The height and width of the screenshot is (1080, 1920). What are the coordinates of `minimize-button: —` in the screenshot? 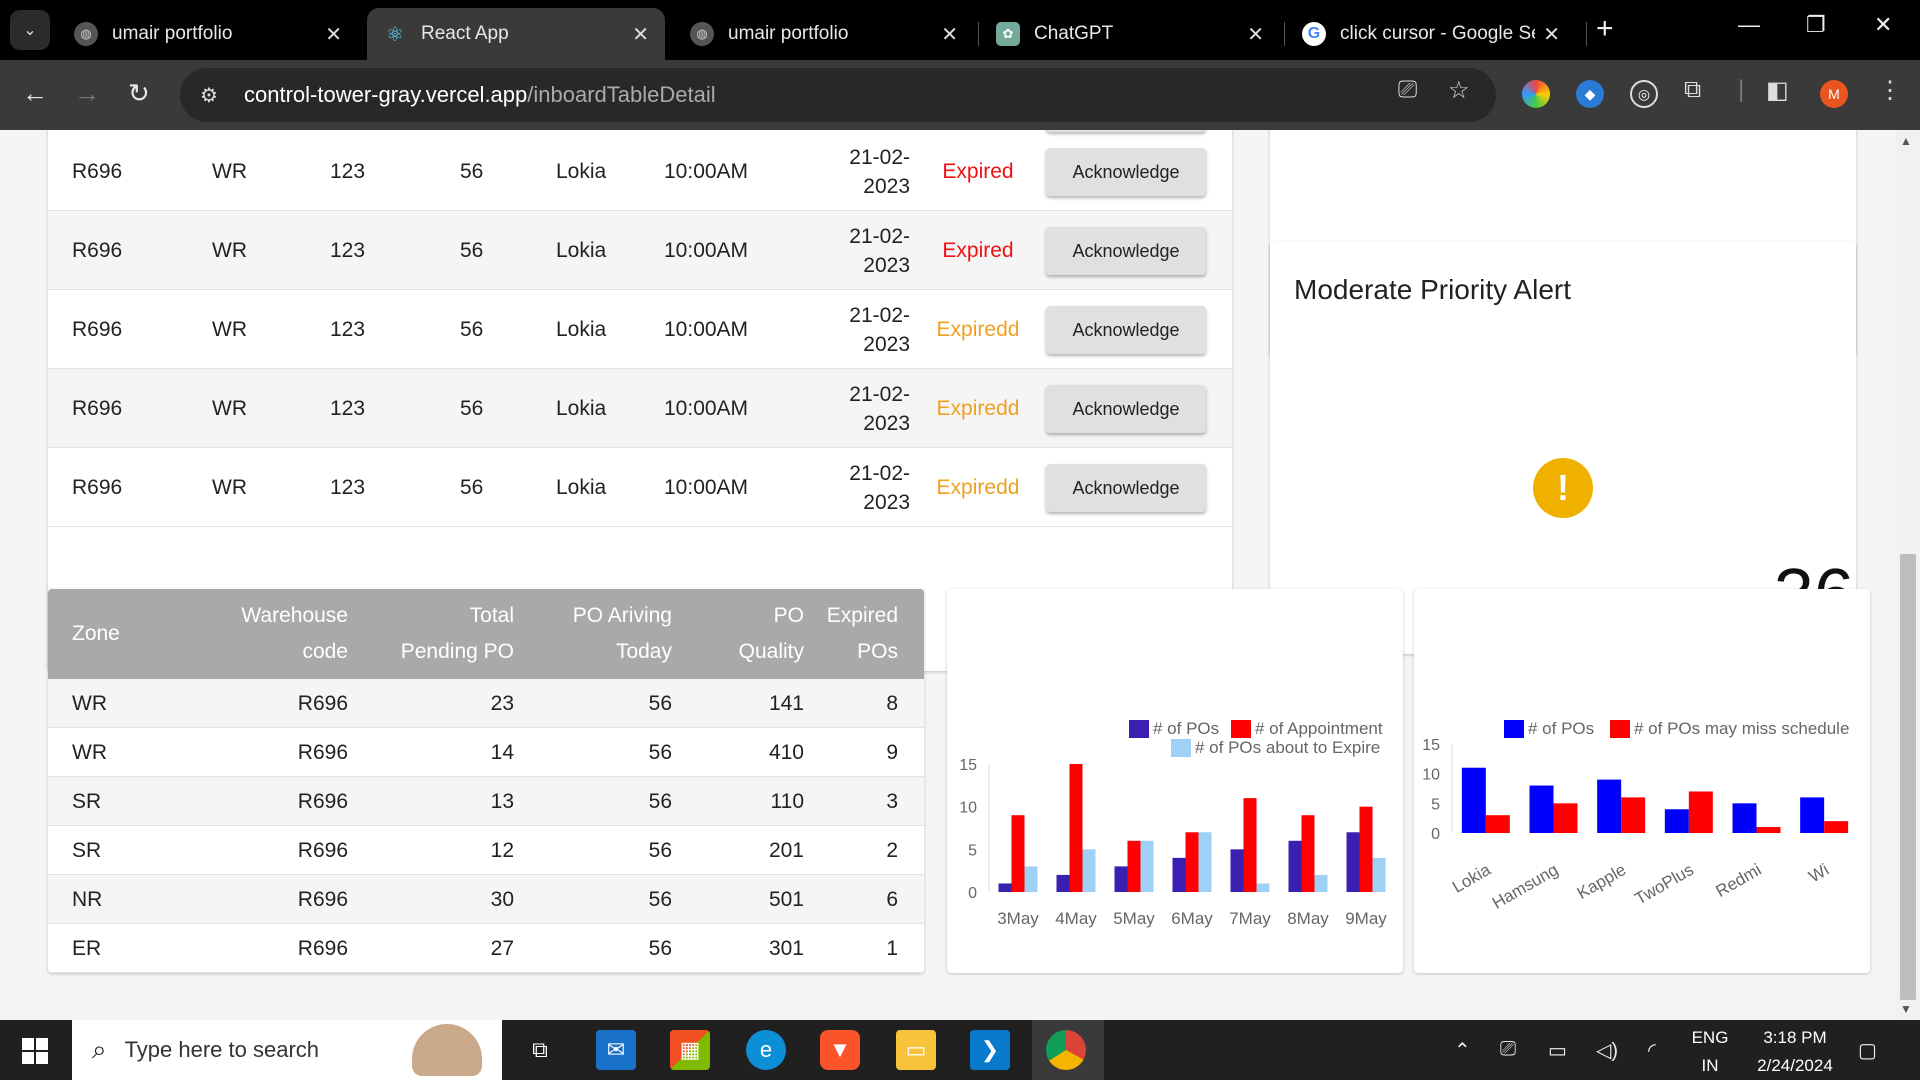 It's located at (1749, 25).